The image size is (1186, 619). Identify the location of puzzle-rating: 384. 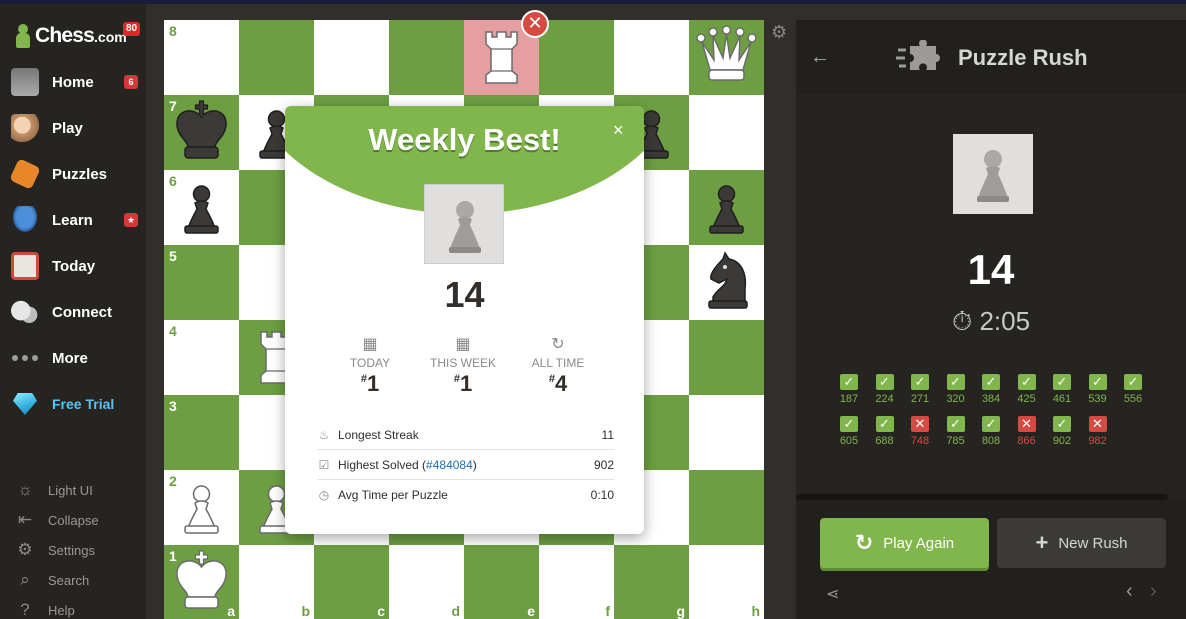
(991, 399).